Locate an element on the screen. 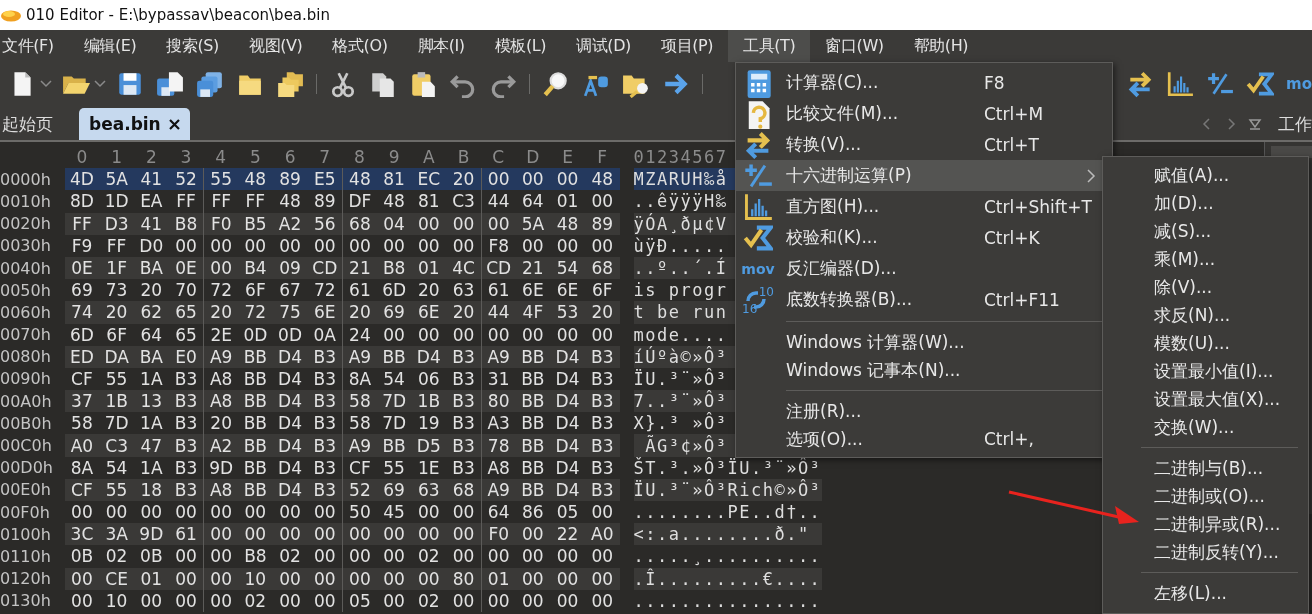 The image size is (1312, 614). menu-bar-item: 格式(O) is located at coordinates (360, 46).